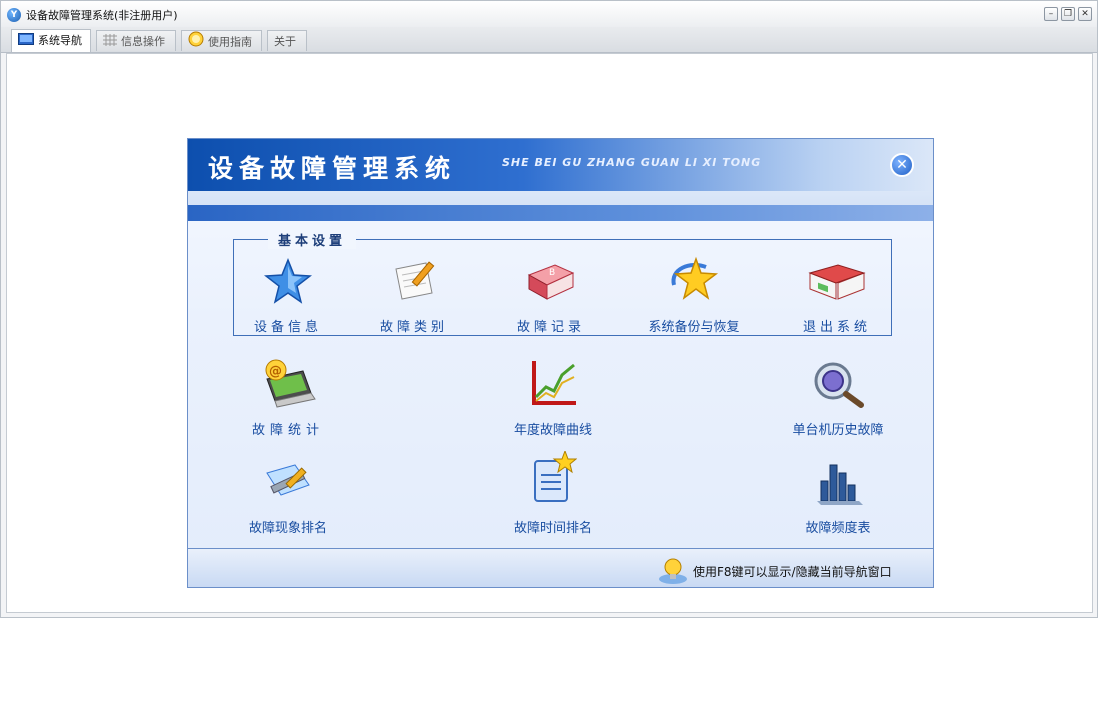  Describe the element at coordinates (26, 41) in the screenshot. I see `monitor-icon` at that location.